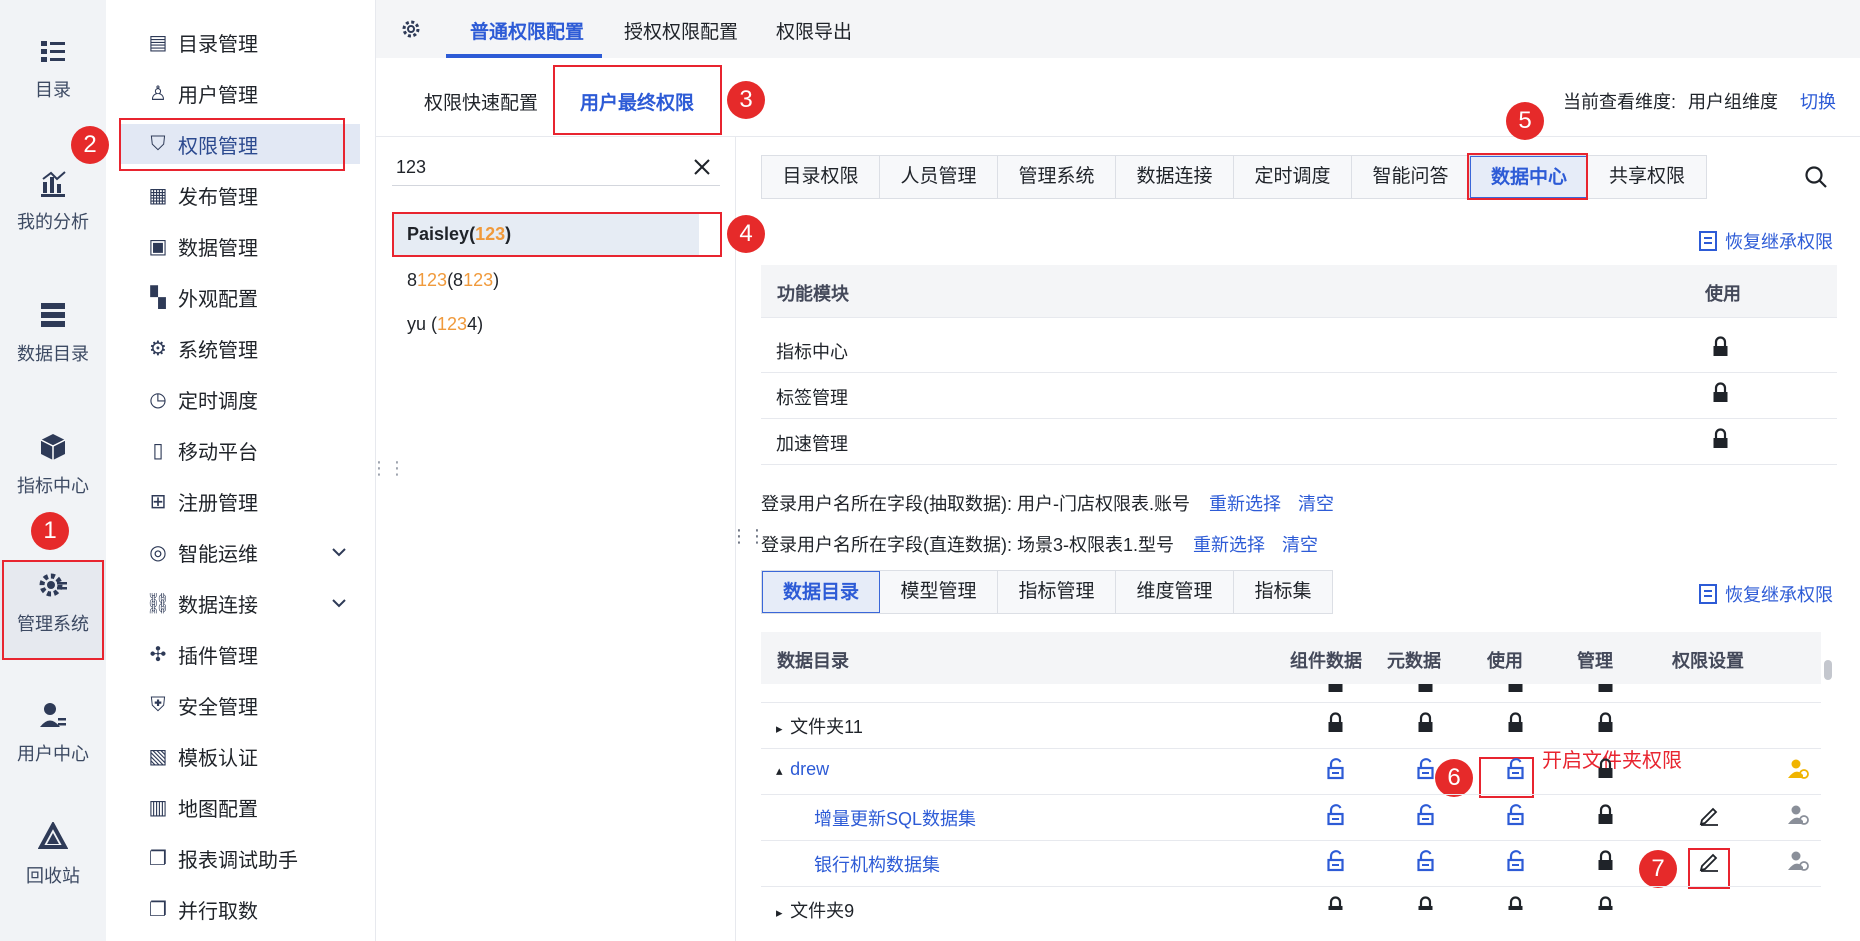  Describe the element at coordinates (546, 324) in the screenshot. I see `user-row-yu: yu (123 4)` at that location.